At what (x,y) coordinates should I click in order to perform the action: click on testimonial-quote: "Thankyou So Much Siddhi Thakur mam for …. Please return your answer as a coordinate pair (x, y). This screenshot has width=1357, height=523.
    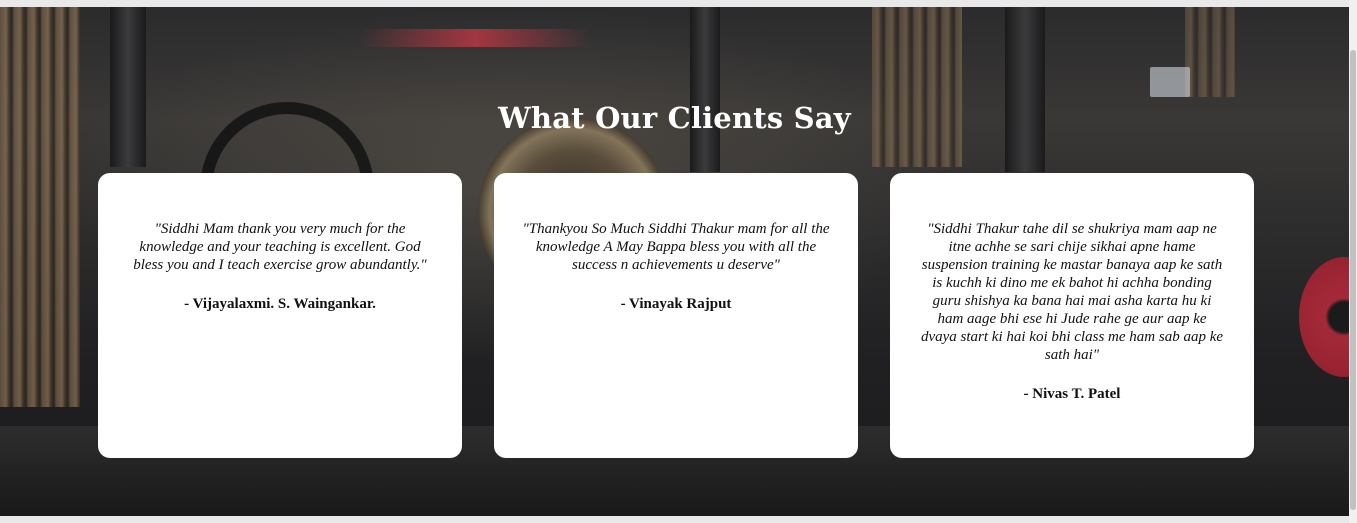
    Looking at the image, I should click on (676, 247).